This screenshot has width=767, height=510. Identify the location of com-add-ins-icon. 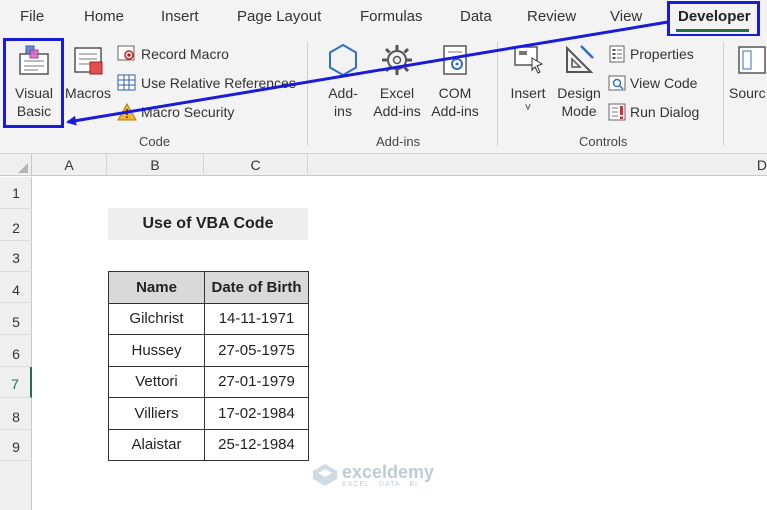
(455, 60).